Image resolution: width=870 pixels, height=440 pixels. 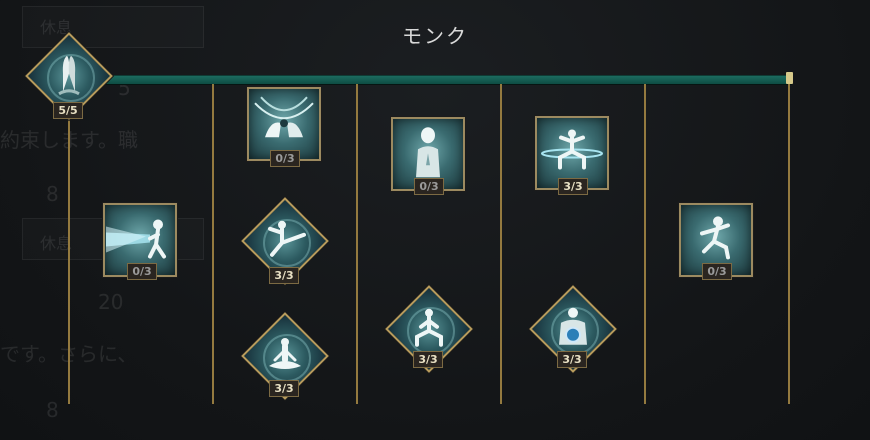 I want to click on skill-node-inner-focus: 0/3, so click(x=428, y=156).